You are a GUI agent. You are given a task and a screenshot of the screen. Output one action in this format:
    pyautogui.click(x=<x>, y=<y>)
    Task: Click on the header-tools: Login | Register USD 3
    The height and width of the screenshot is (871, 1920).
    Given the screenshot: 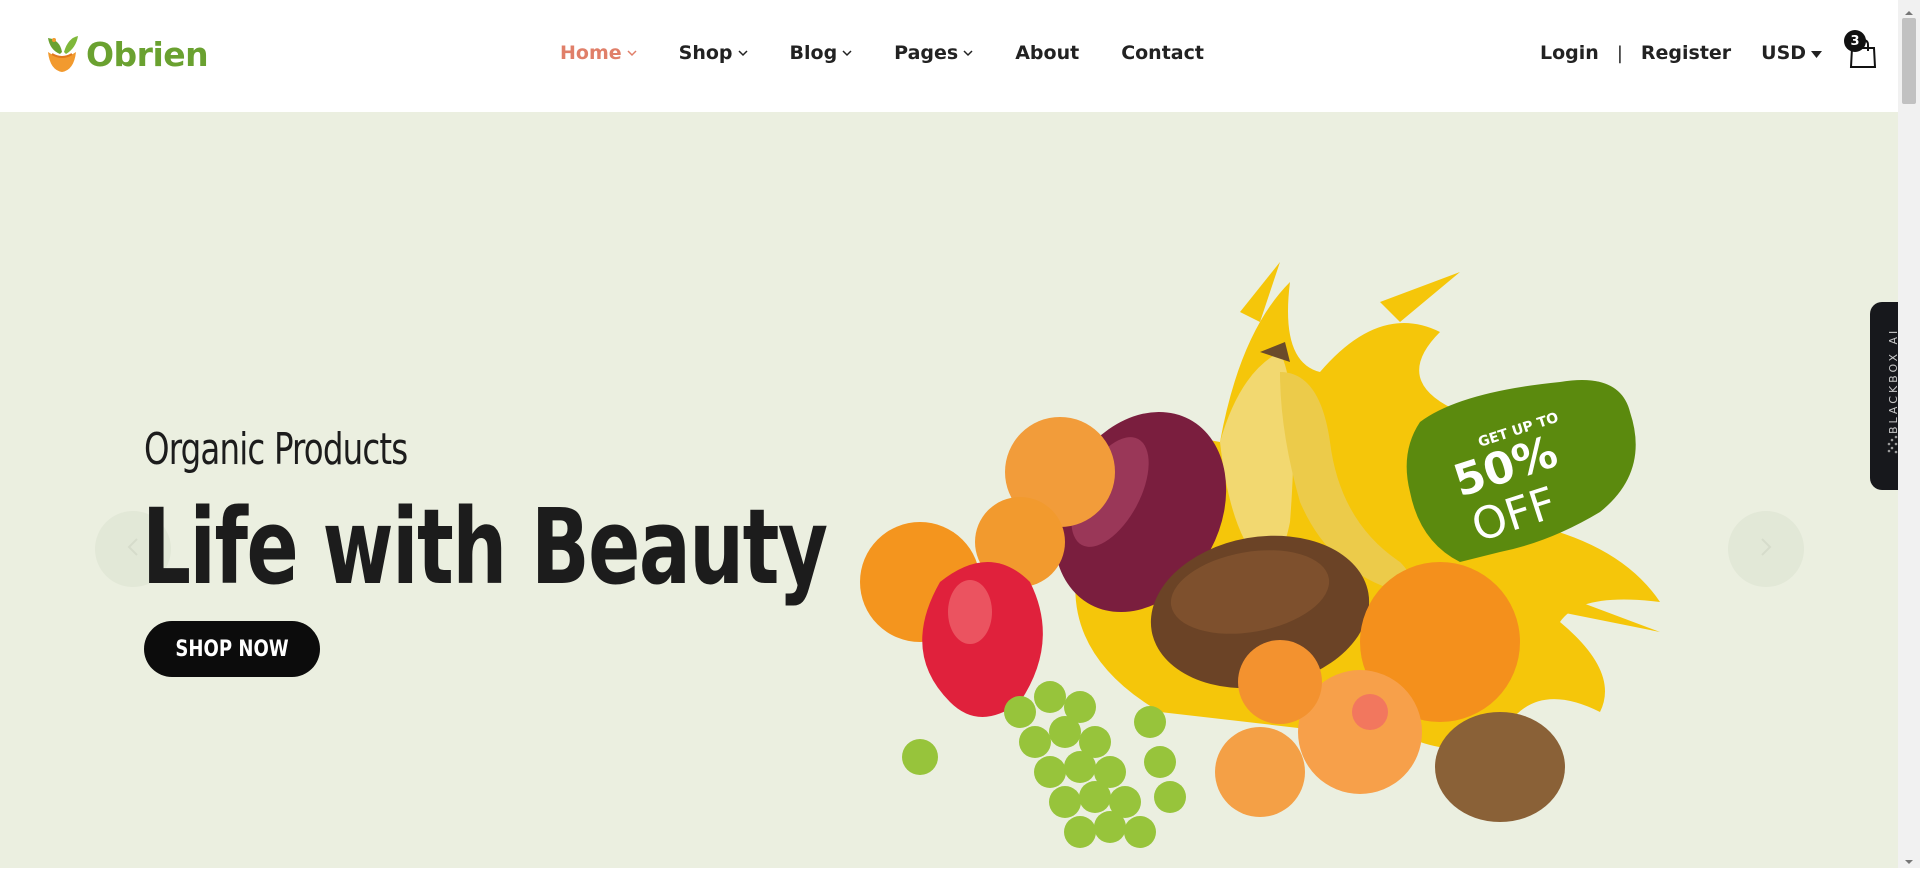 What is the action you would take?
    pyautogui.click(x=1709, y=49)
    